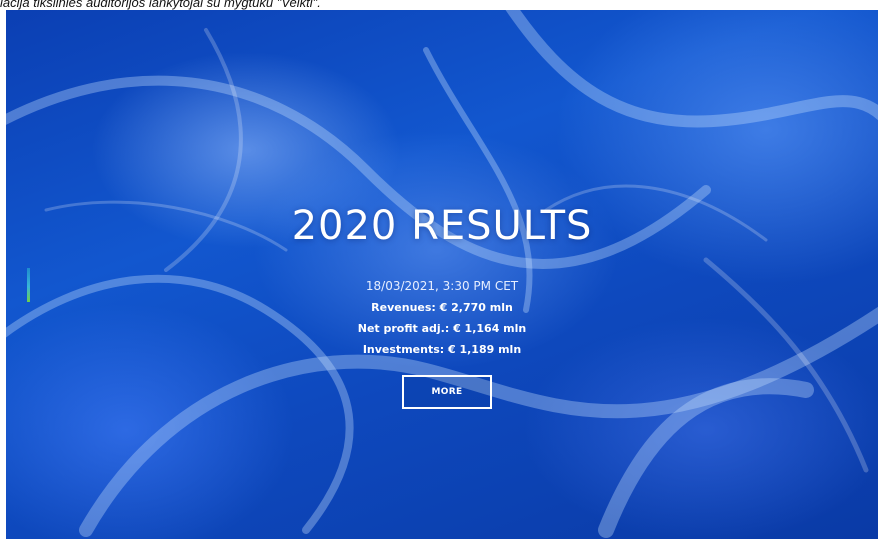 This screenshot has height=539, width=878. What do you see at coordinates (442, 226) in the screenshot?
I see `page-title: 2020 RESULTS` at bounding box center [442, 226].